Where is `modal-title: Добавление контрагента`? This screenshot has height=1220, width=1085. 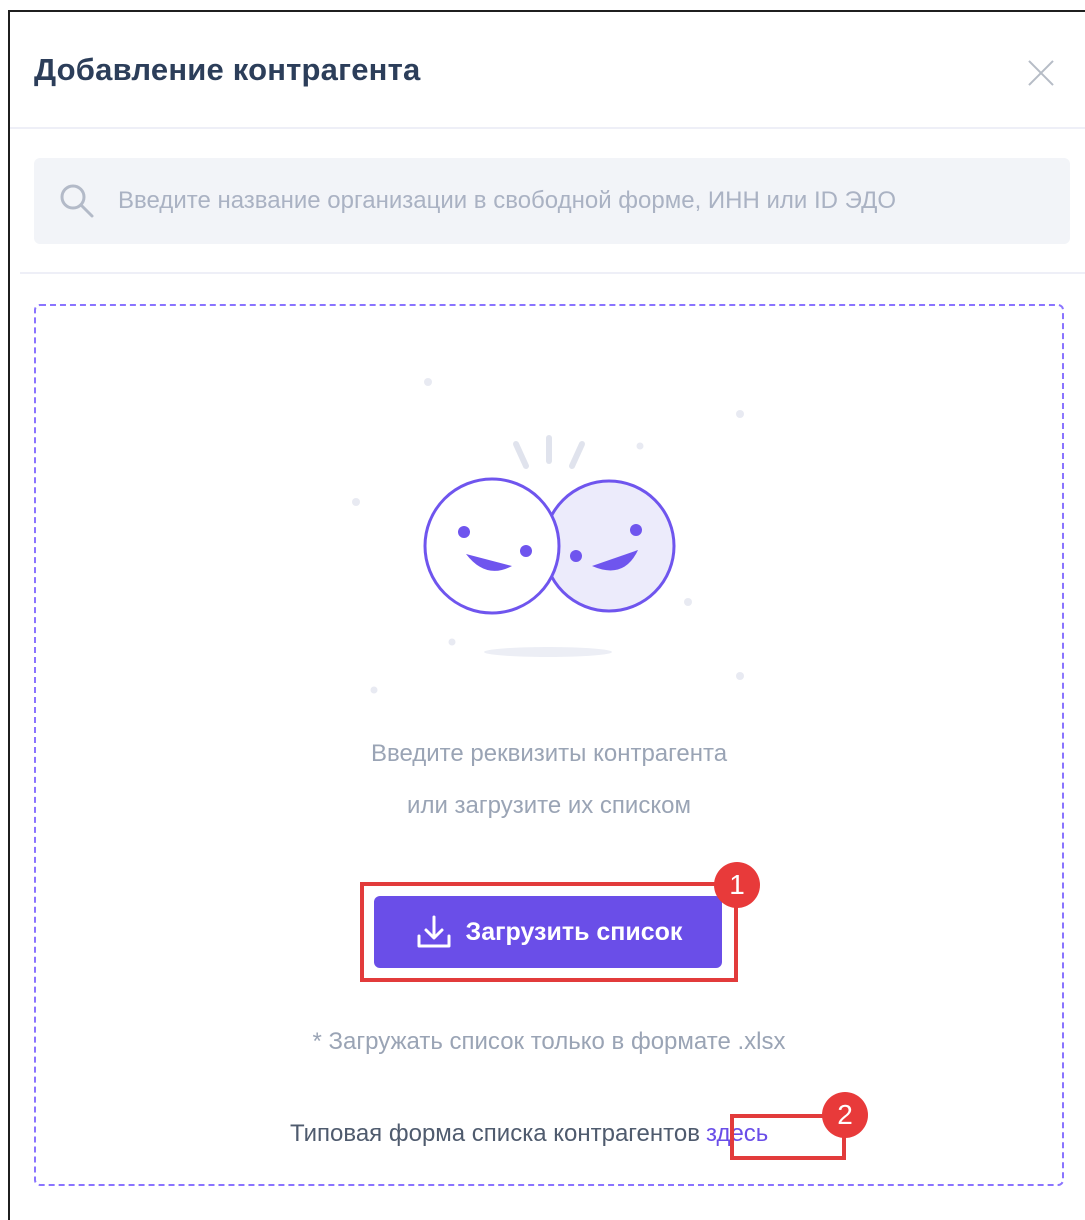 modal-title: Добавление контрагента is located at coordinates (227, 69).